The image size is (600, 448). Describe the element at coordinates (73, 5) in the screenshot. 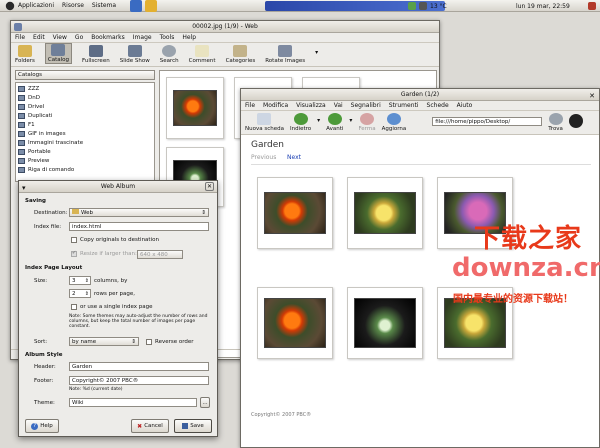

I see `gnome-menu-places: Risorse` at that location.